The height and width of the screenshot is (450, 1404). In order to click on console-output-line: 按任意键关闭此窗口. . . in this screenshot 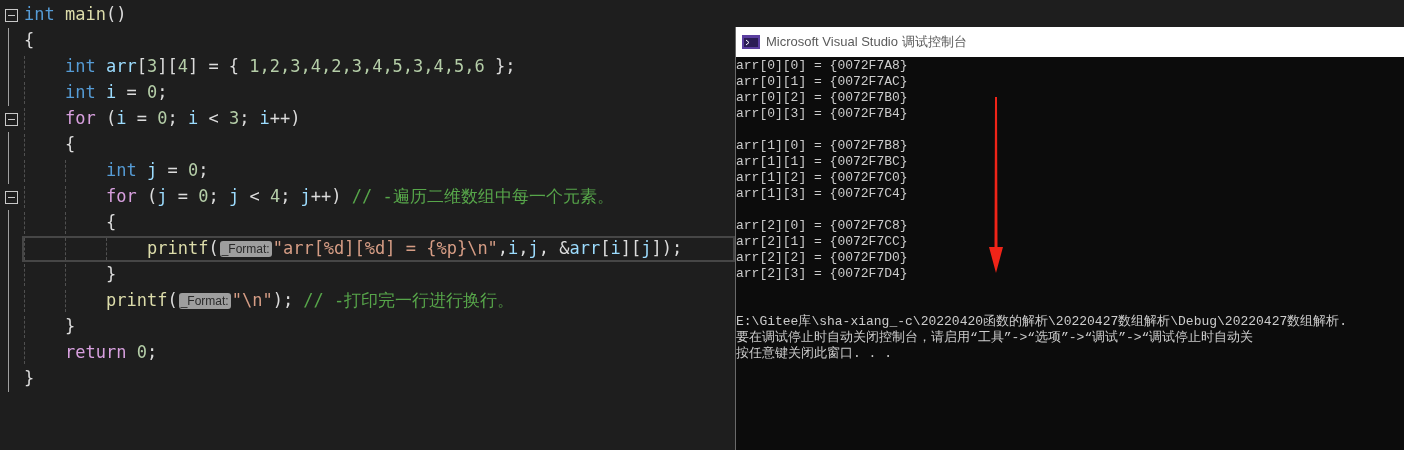, I will do `click(814, 354)`.